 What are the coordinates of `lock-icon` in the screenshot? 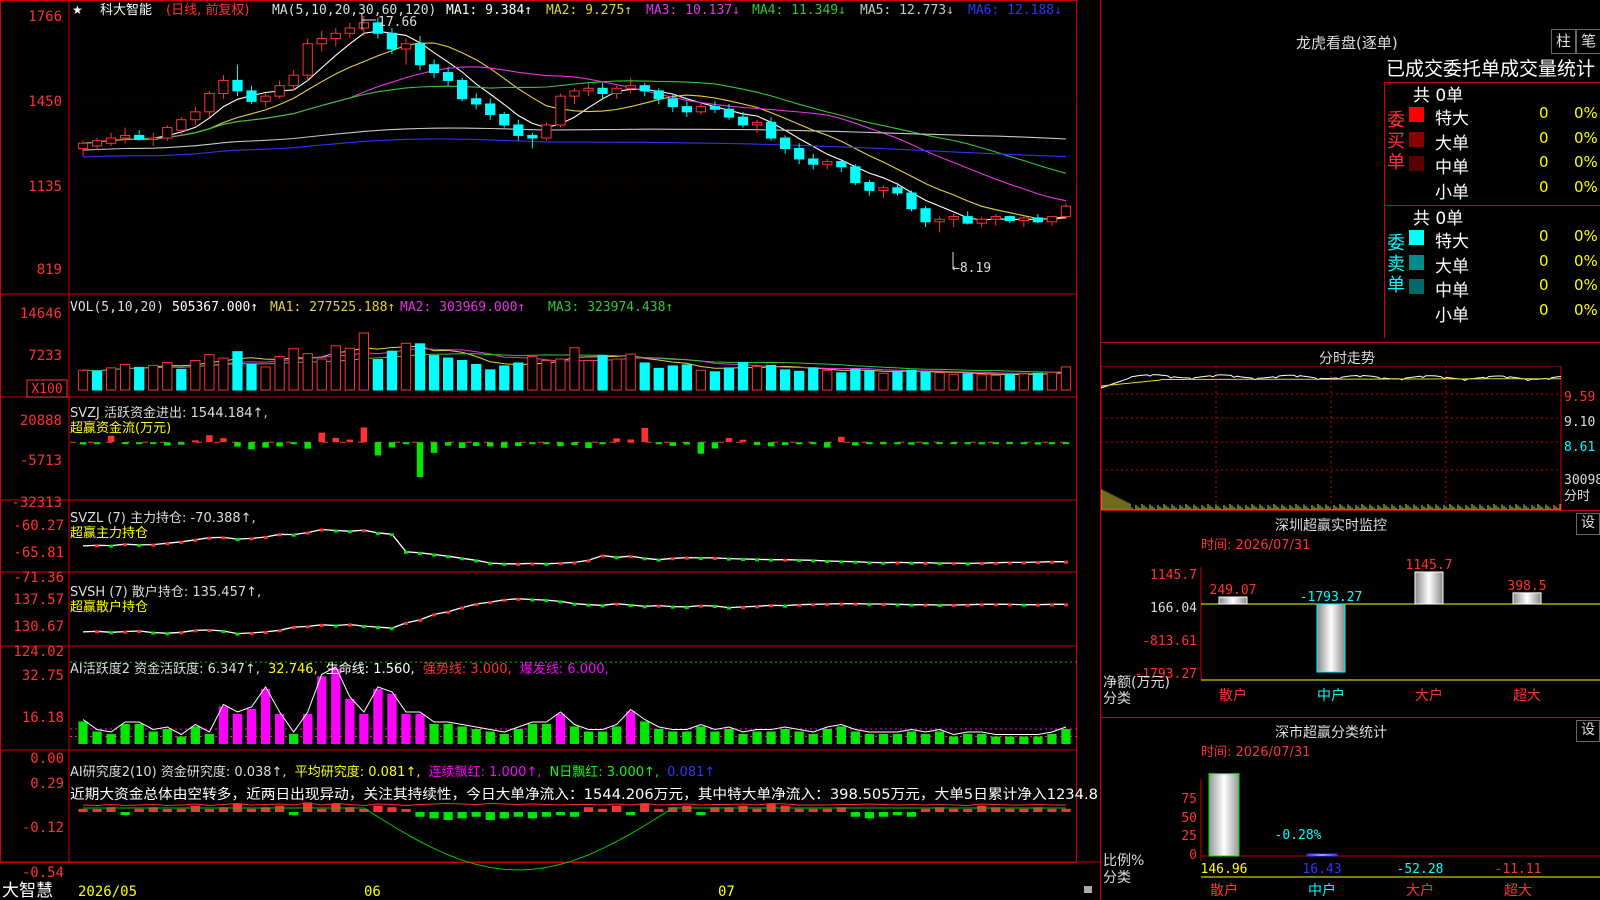 It's located at (1088, 889).